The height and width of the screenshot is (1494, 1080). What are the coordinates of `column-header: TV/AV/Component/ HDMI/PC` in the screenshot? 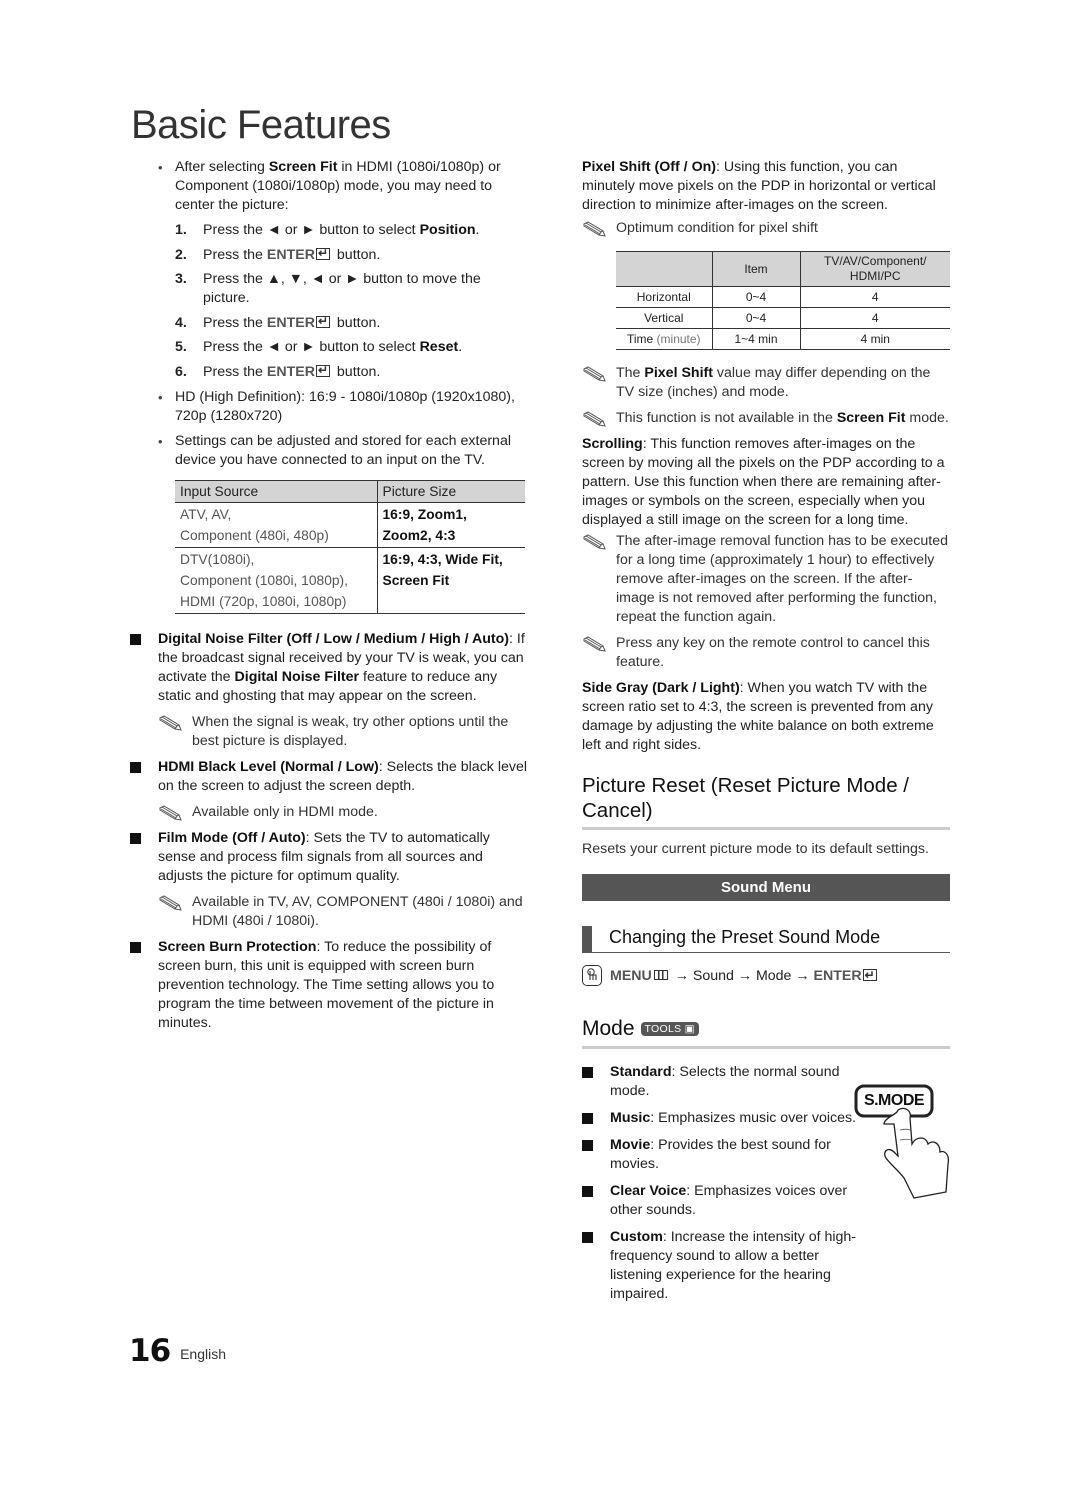 It's located at (874, 269).